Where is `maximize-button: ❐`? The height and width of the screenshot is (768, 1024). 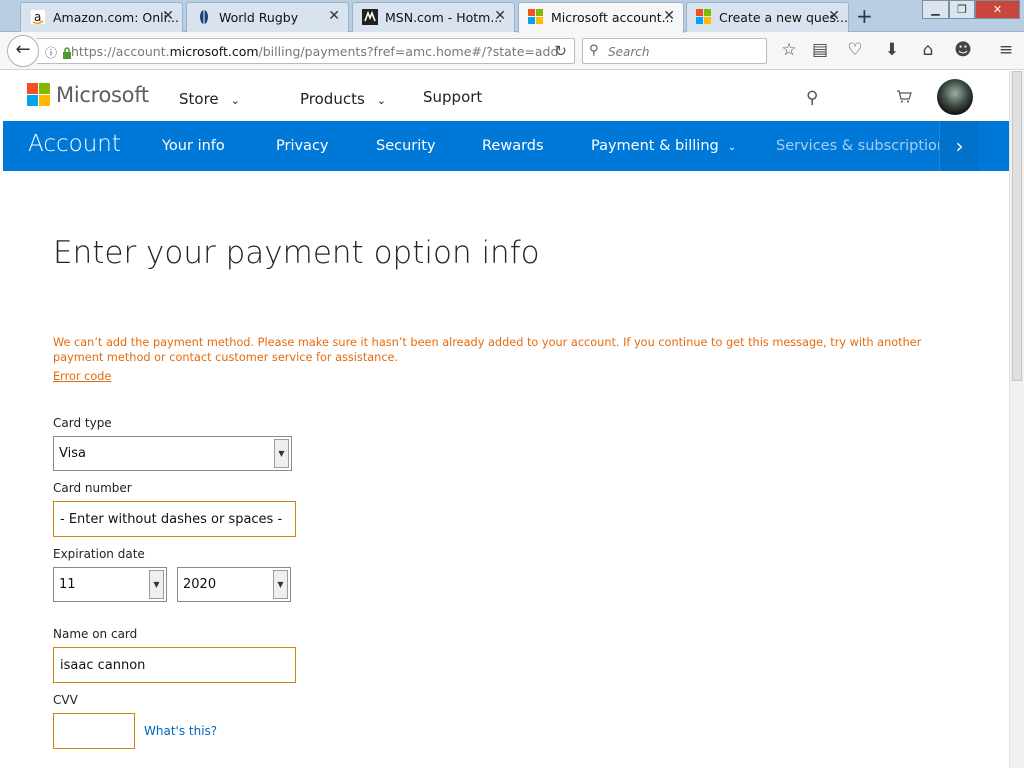
maximize-button: ❐ is located at coordinates (962, 9).